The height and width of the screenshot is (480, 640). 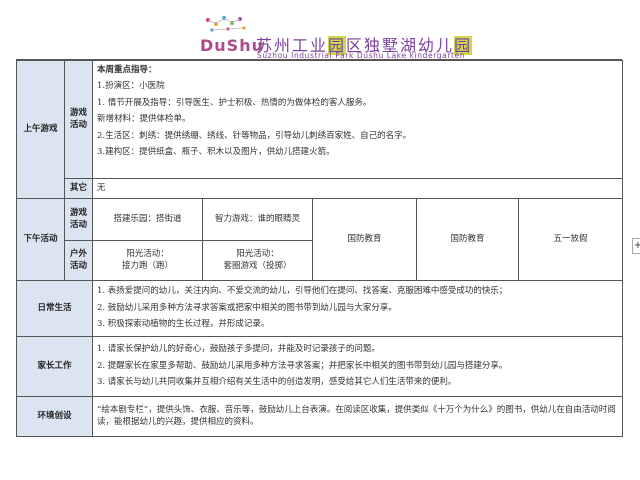 I want to click on outdoor-activity-1: 阳光活动： 接力跑（跑）, so click(x=147, y=260).